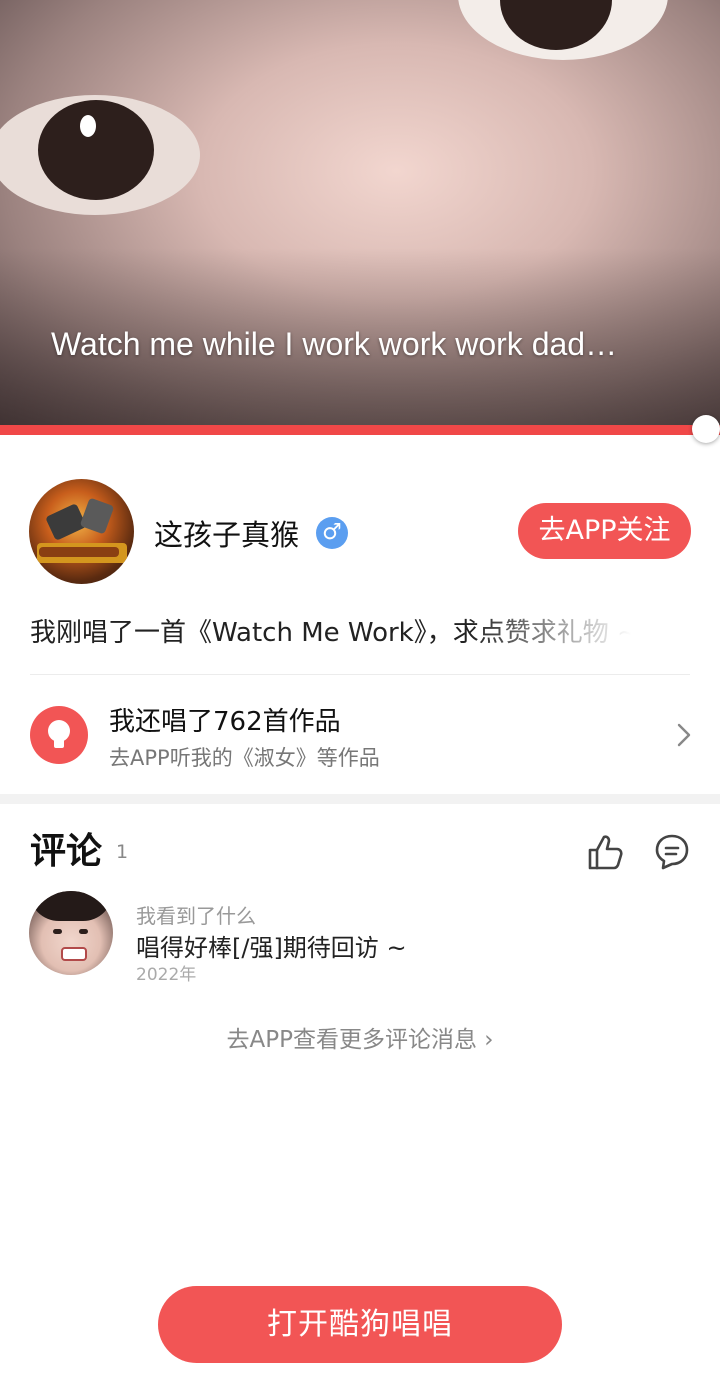  I want to click on more-comments-label: 去APP查看更多评论消息, so click(351, 1040).